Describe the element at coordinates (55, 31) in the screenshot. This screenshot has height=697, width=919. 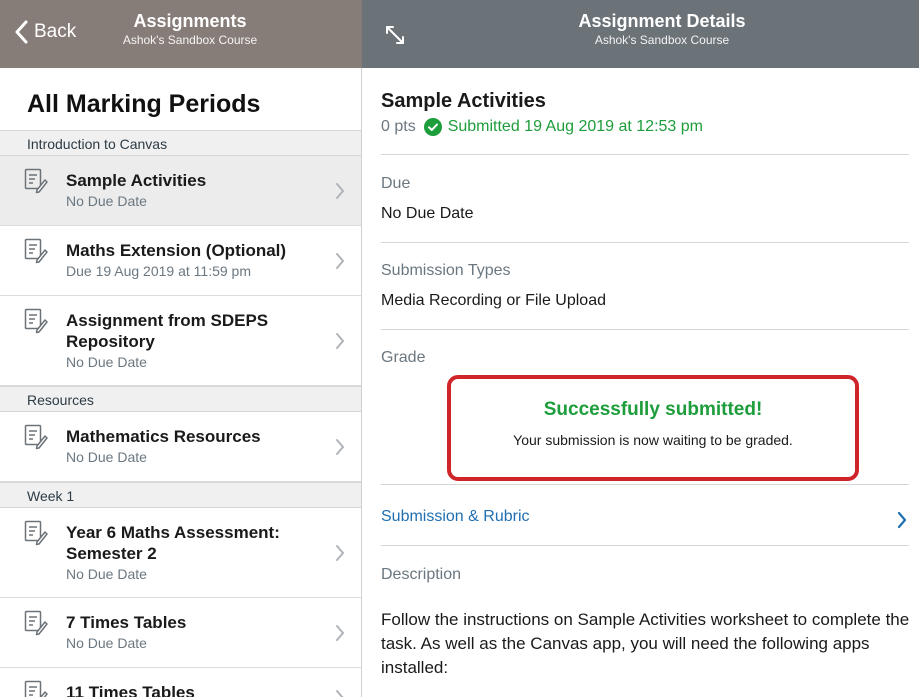
I see `back-label: Back` at that location.